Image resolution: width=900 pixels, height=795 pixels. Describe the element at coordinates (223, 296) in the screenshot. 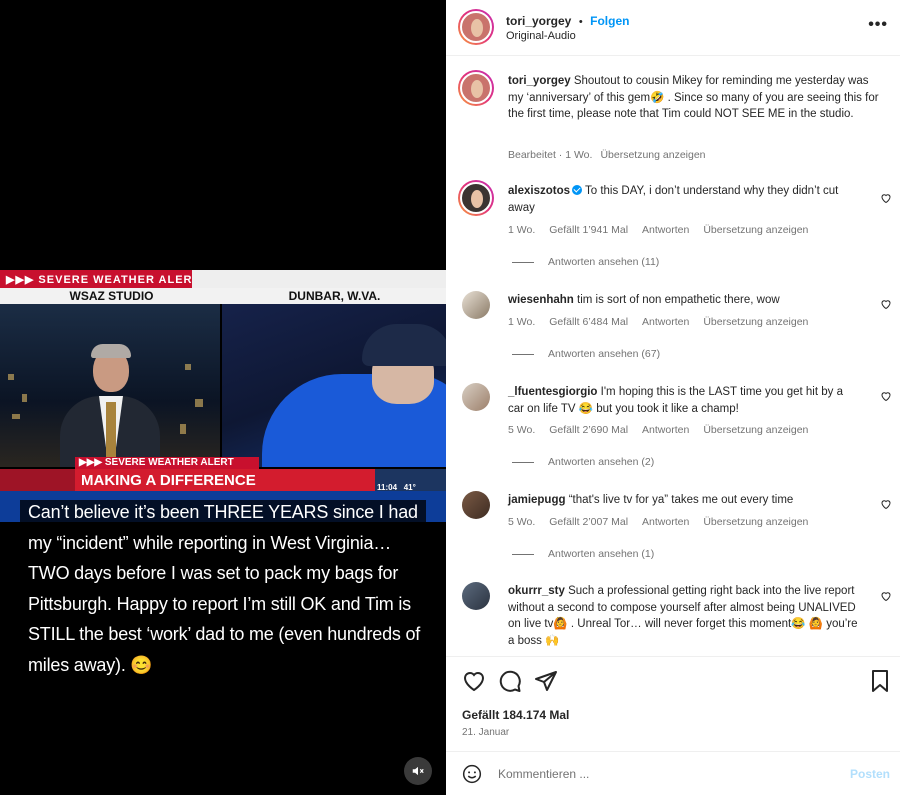

I see `tv-location-bar: WSAZ STUDIO DUNBAR, W.VA.` at that location.